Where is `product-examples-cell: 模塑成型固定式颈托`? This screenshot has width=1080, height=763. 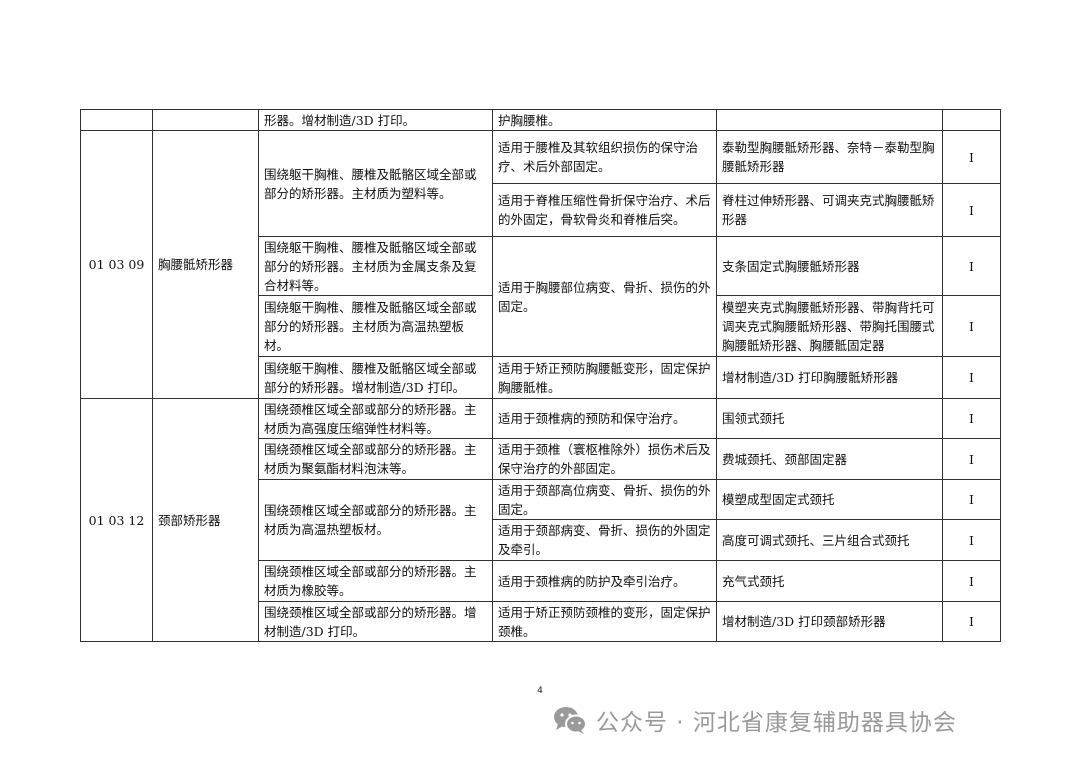
product-examples-cell: 模塑成型固定式颈托 is located at coordinates (829, 499).